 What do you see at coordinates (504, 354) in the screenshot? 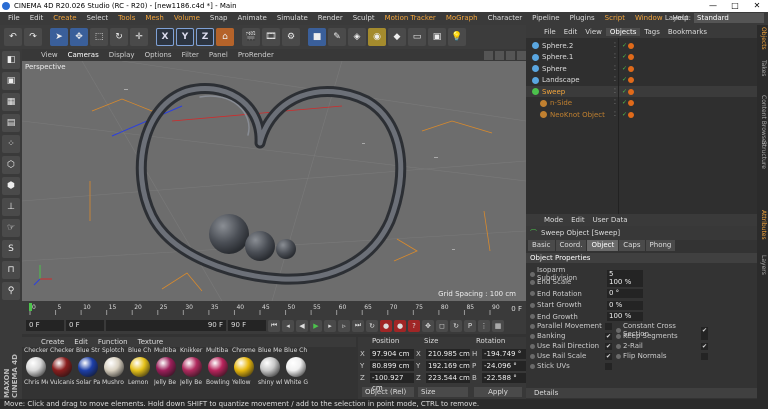
I see `rotation-field: -194.749 °` at bounding box center [504, 354].